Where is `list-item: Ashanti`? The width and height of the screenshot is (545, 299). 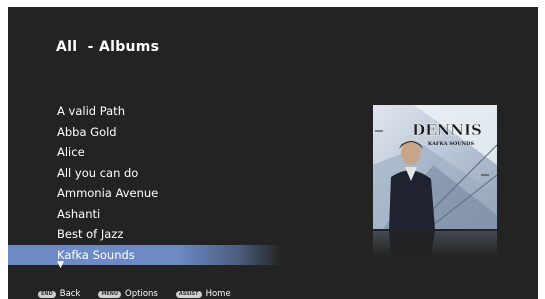 list-item: Ashanti is located at coordinates (153, 214).